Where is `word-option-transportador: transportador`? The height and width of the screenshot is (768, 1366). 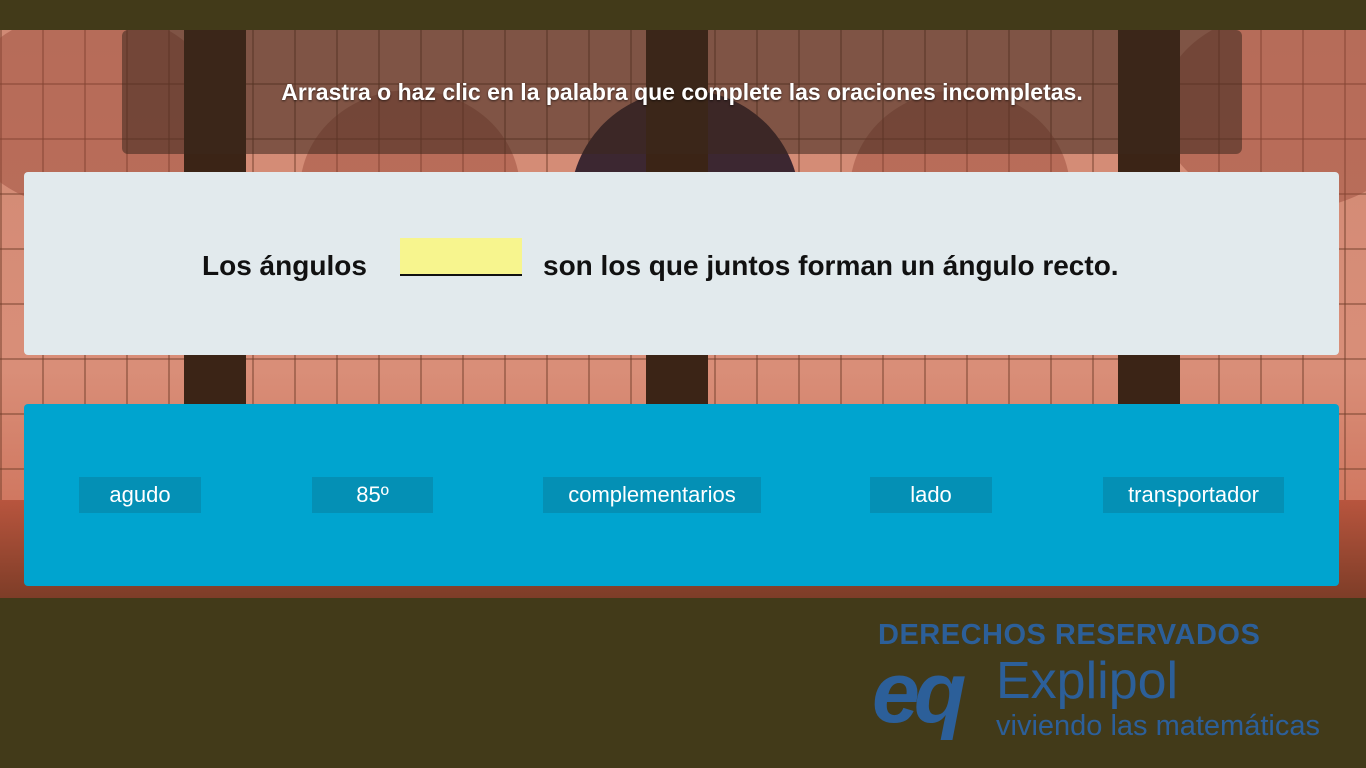
word-option-transportador: transportador is located at coordinates (1193, 495).